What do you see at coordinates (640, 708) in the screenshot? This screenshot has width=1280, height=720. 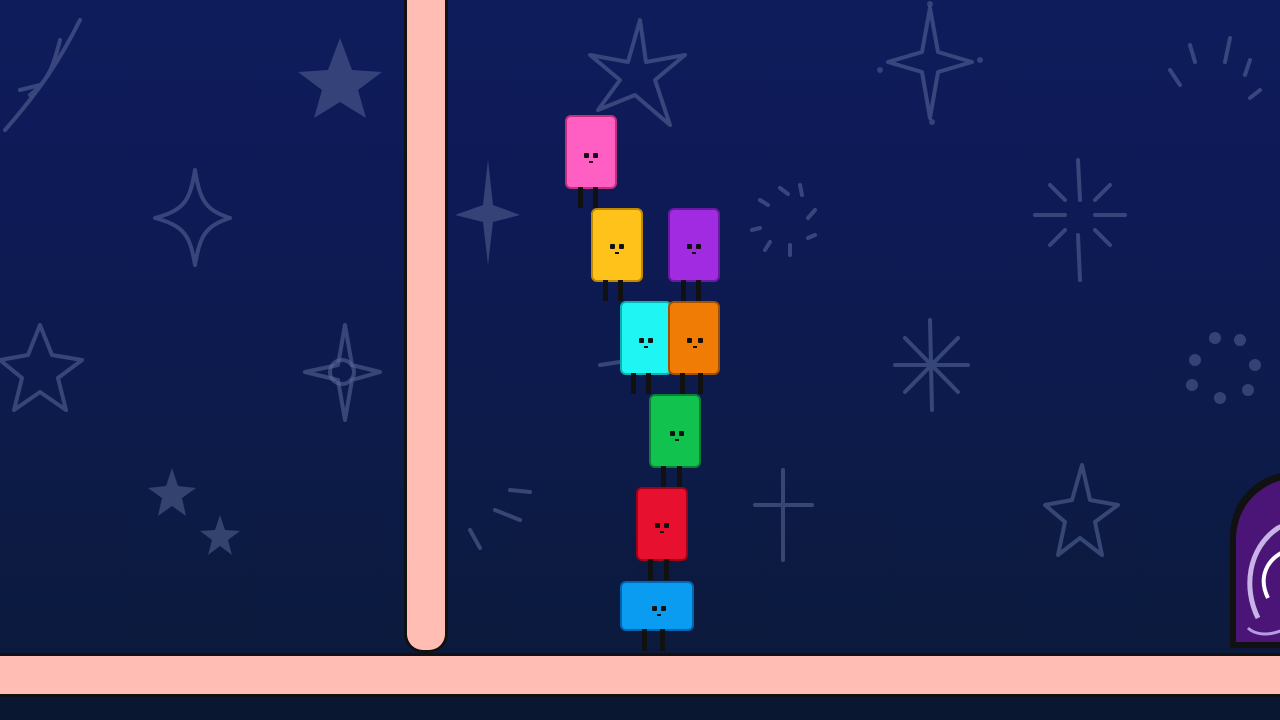 I see `floor-underside` at bounding box center [640, 708].